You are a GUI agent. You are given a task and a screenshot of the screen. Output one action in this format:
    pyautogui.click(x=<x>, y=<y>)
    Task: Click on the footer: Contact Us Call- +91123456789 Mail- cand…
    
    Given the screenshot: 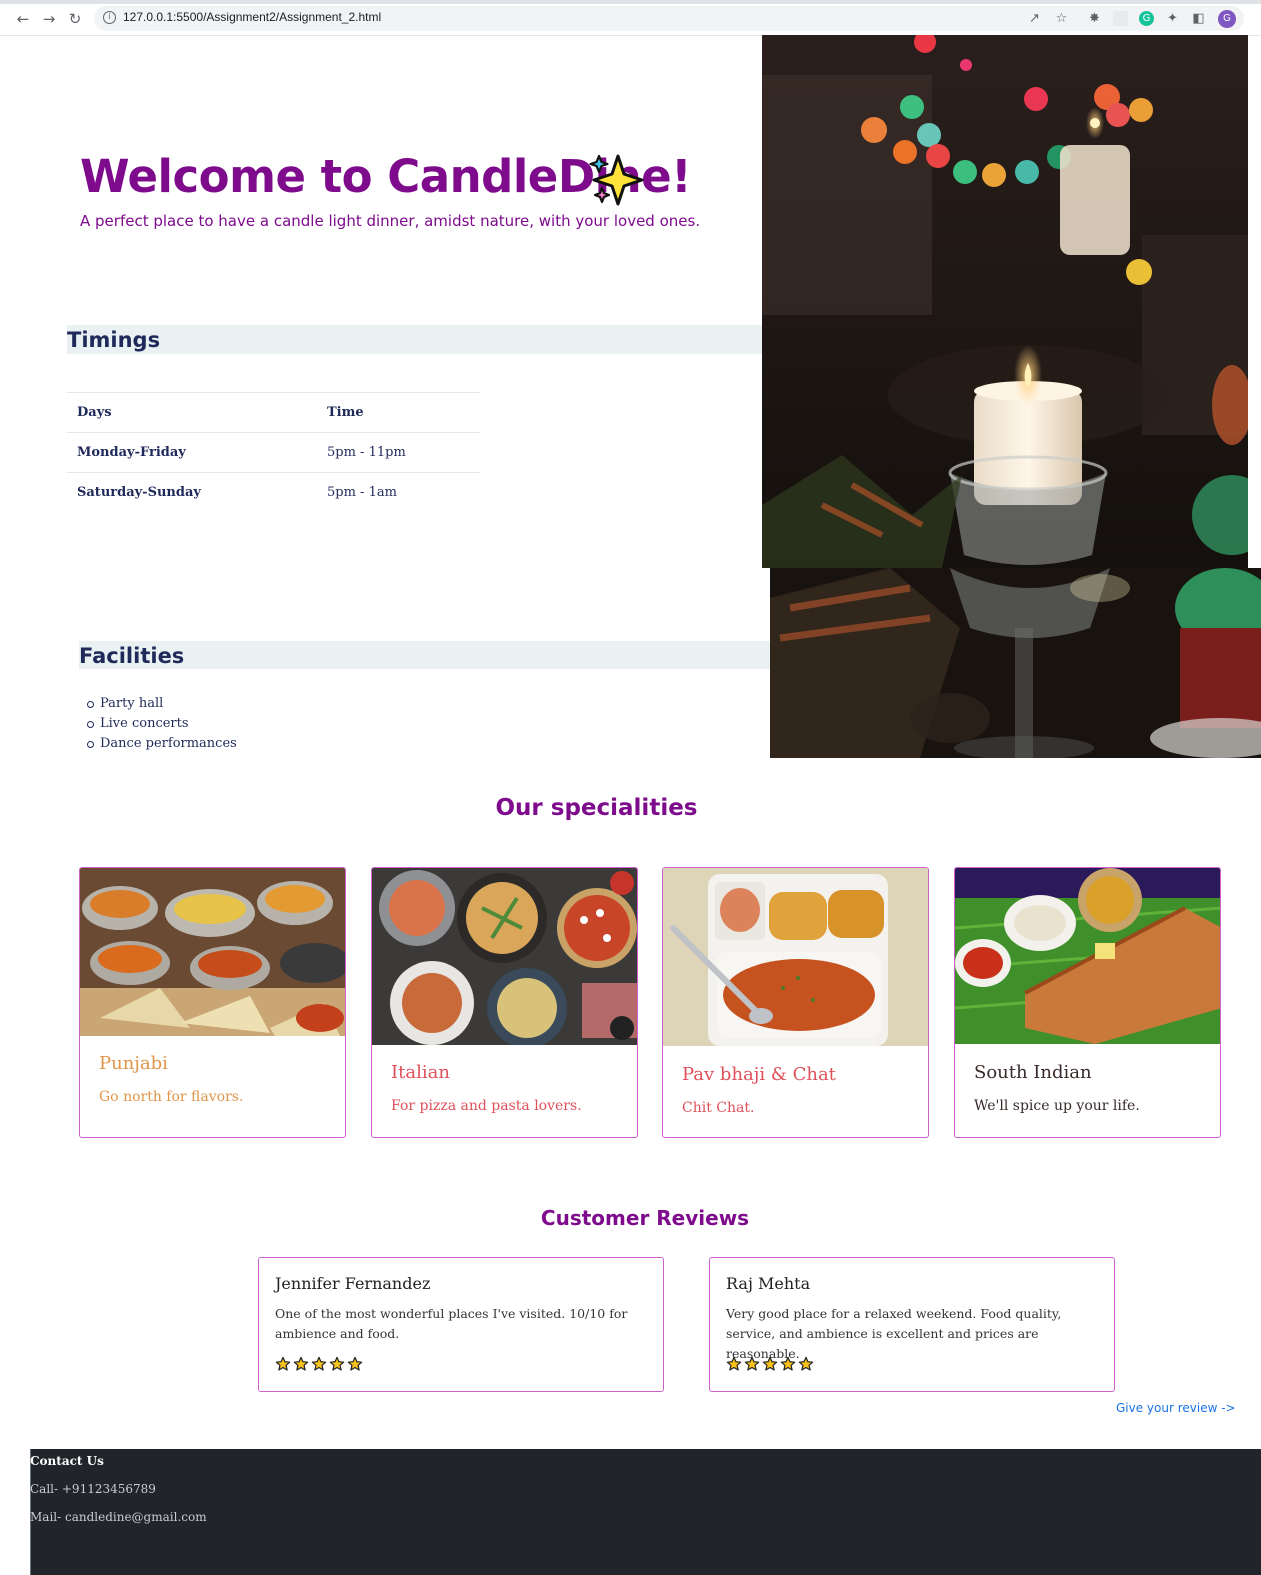 What is the action you would take?
    pyautogui.click(x=641, y=1512)
    